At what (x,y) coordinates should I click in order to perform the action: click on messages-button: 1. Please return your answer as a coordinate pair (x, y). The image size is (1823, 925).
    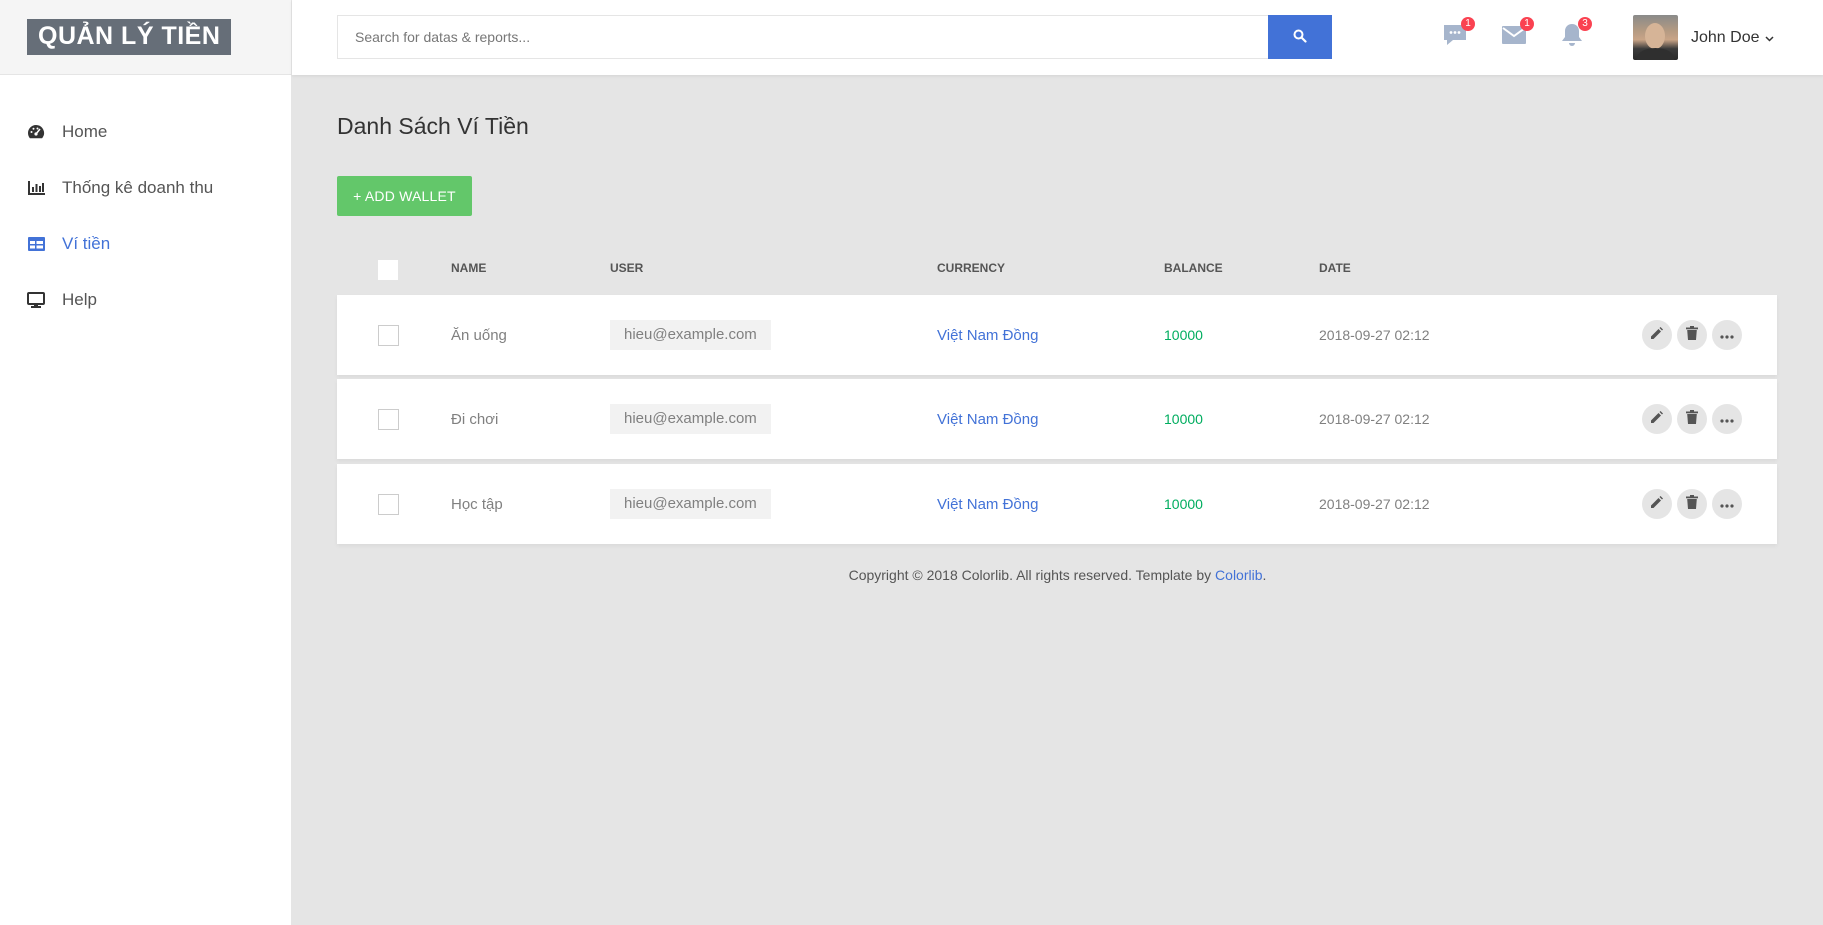
    Looking at the image, I should click on (1457, 34).